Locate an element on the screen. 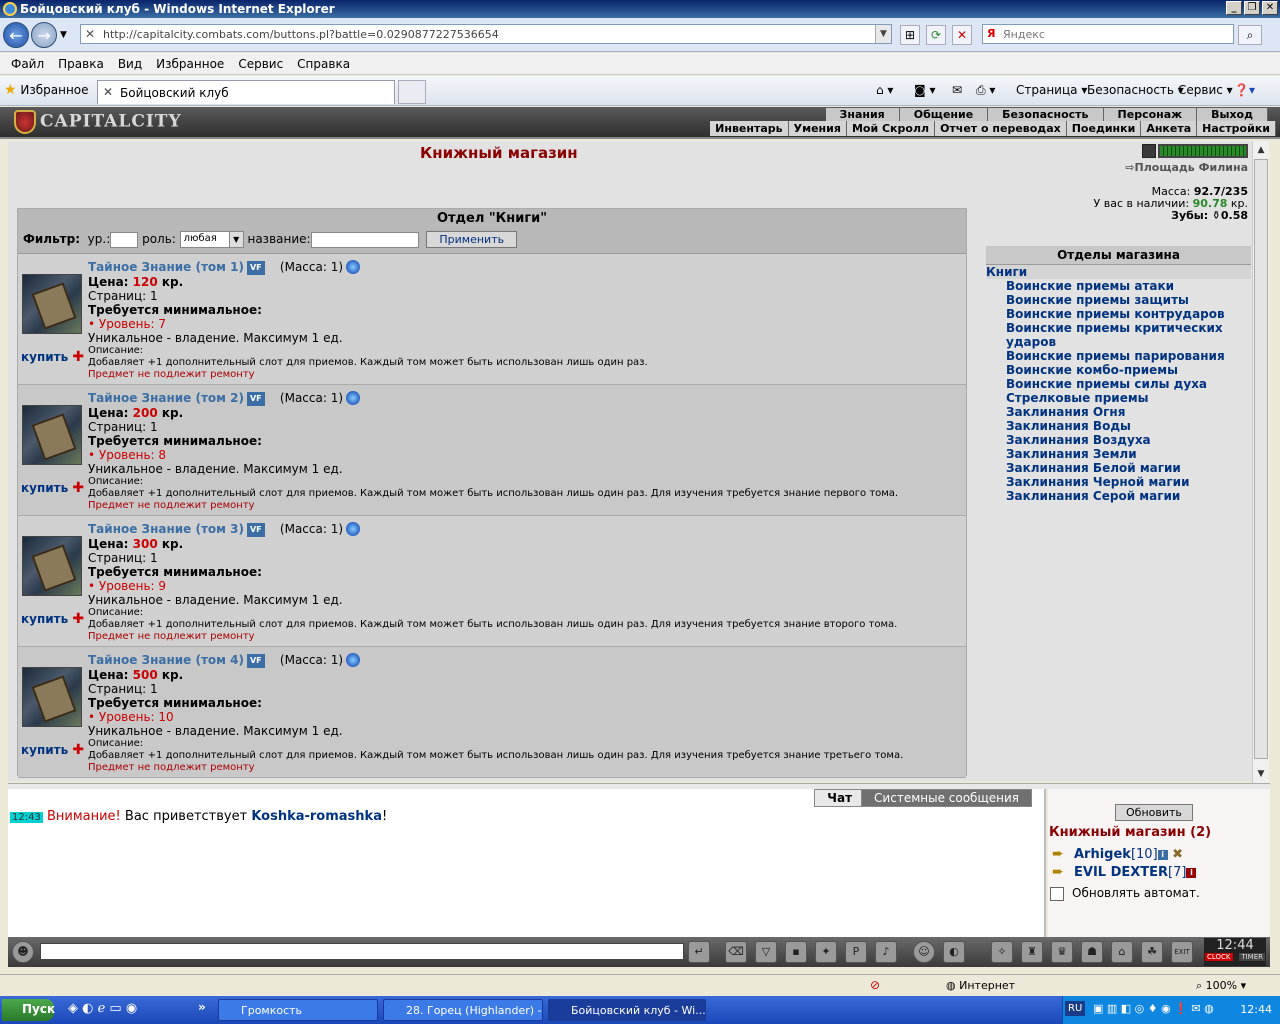 The image size is (1280, 1024). location-link: ⇨Площадь Филина is located at coordinates (1186, 167).